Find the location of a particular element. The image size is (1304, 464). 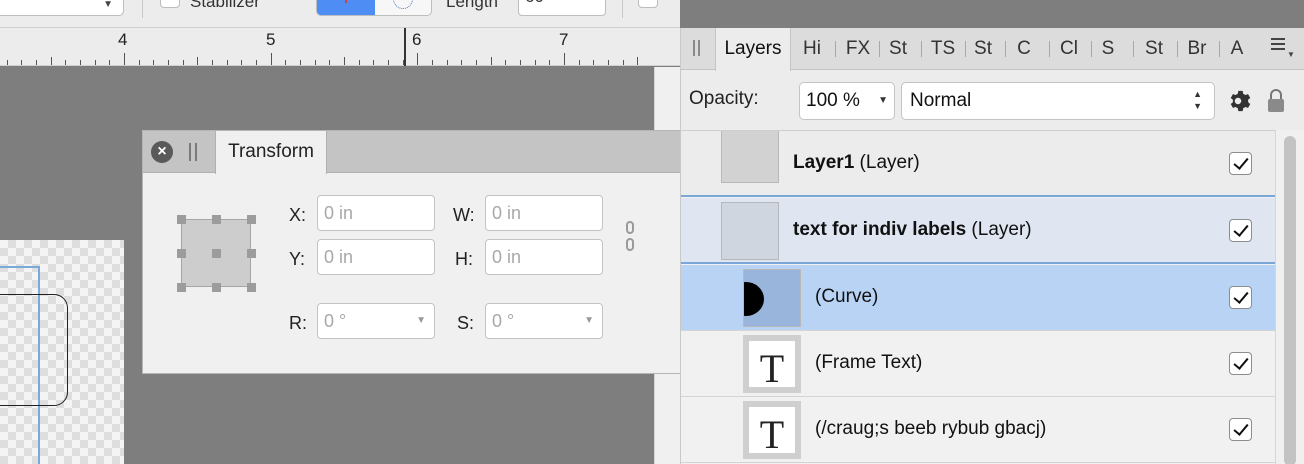

anchor-center is located at coordinates (216, 253).